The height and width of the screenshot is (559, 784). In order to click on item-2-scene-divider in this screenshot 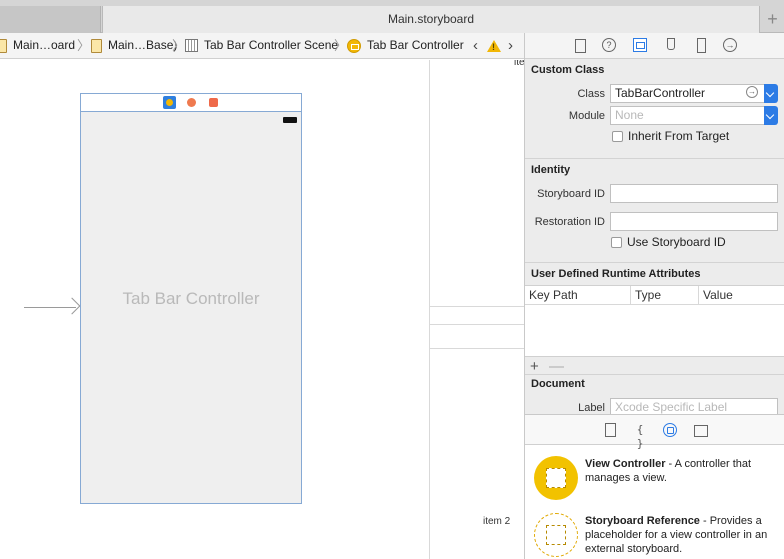, I will do `click(476, 324)`.